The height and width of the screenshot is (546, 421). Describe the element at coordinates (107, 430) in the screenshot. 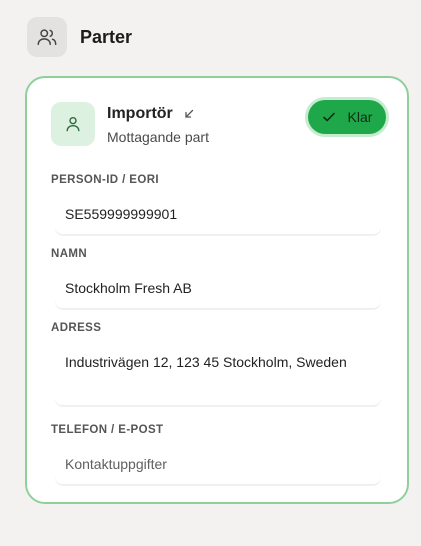

I see `contact-label: TELEFON / E-POST` at that location.